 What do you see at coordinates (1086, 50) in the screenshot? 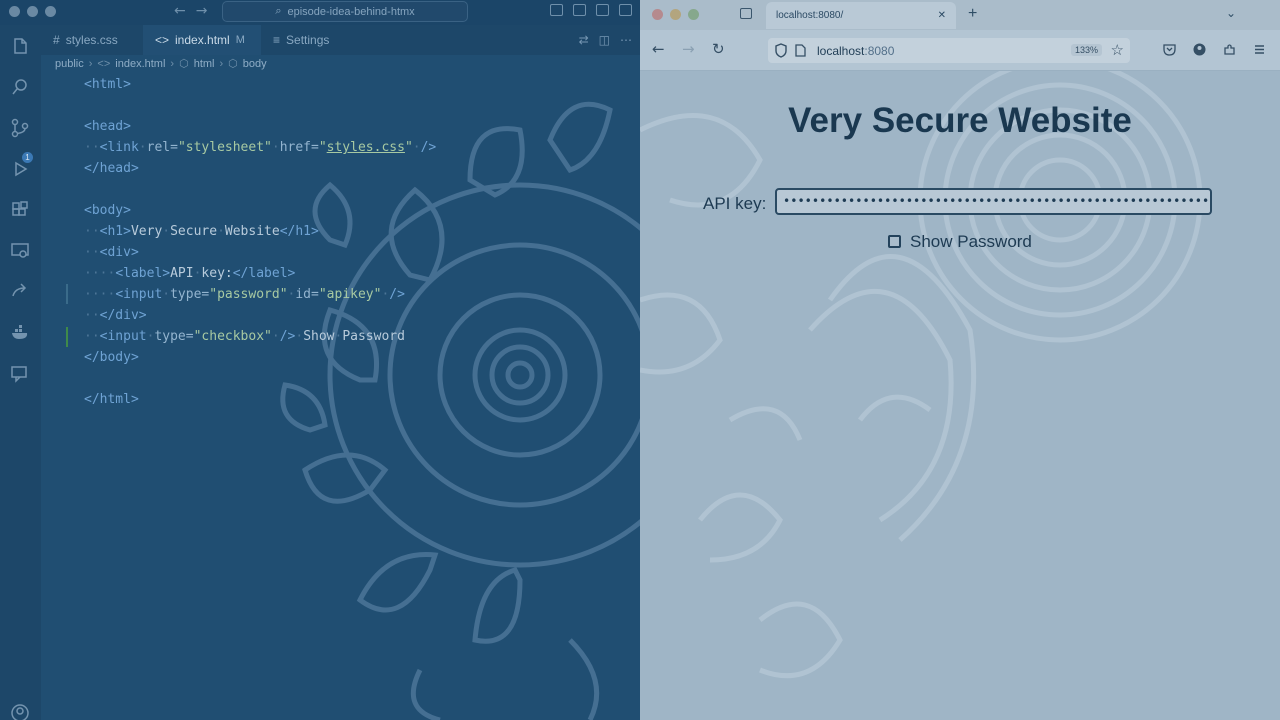
I see `zoom-level: 133%` at bounding box center [1086, 50].